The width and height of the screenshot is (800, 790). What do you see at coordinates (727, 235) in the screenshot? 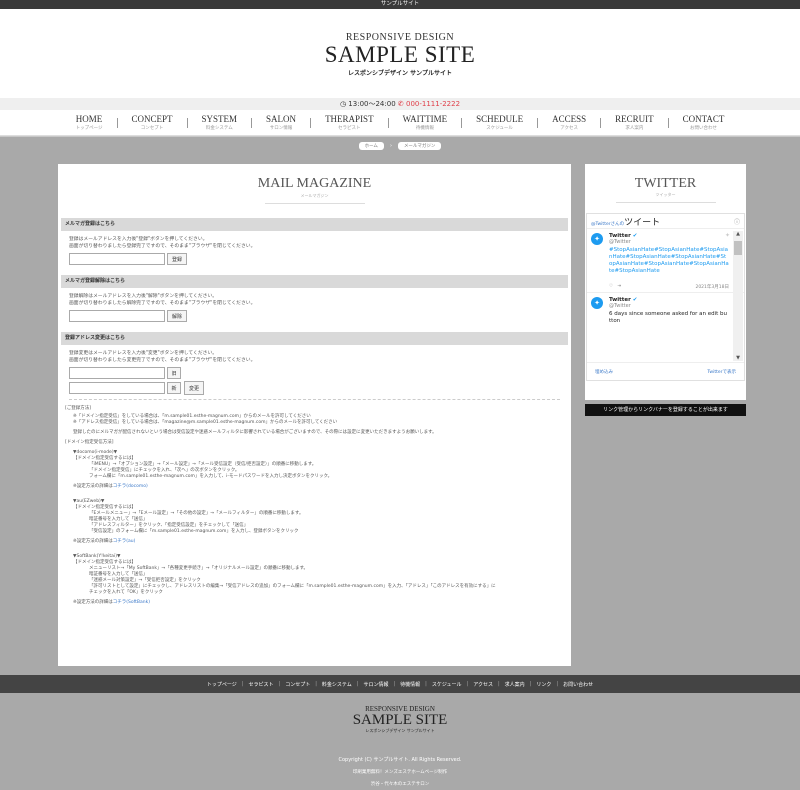
I see `twitter-logo-icon: ✦` at bounding box center [727, 235].